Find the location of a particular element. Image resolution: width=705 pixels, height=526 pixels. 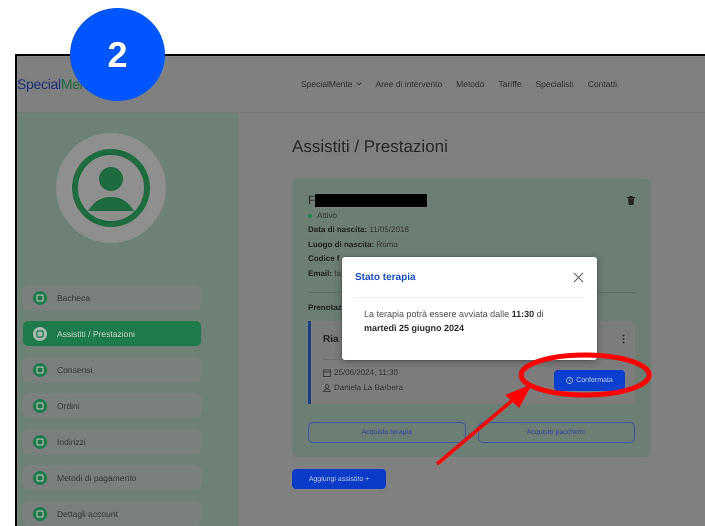

dialog-title: Stato terapia is located at coordinates (385, 277).